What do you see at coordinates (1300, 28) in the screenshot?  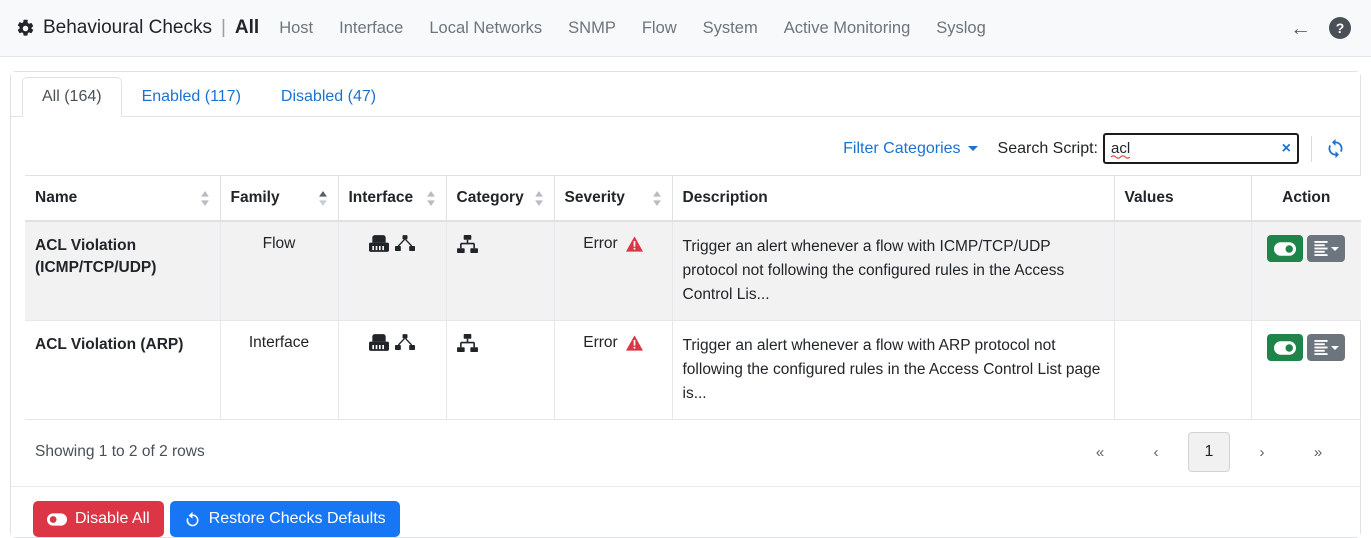 I see `back-arrow-icon: ←` at bounding box center [1300, 28].